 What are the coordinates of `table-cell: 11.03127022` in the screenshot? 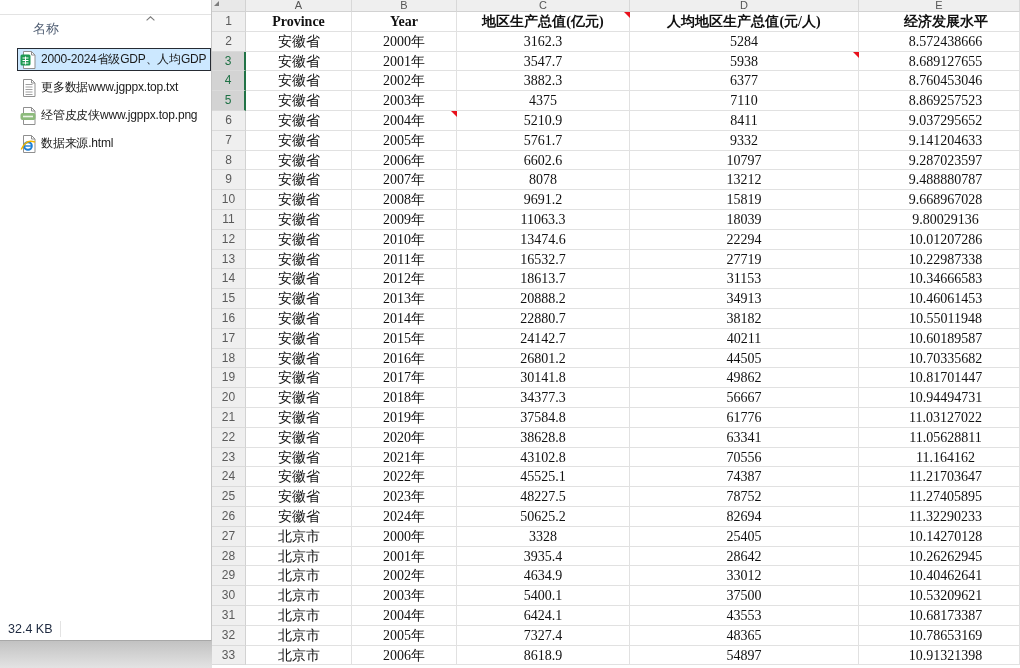 It's located at (939, 417).